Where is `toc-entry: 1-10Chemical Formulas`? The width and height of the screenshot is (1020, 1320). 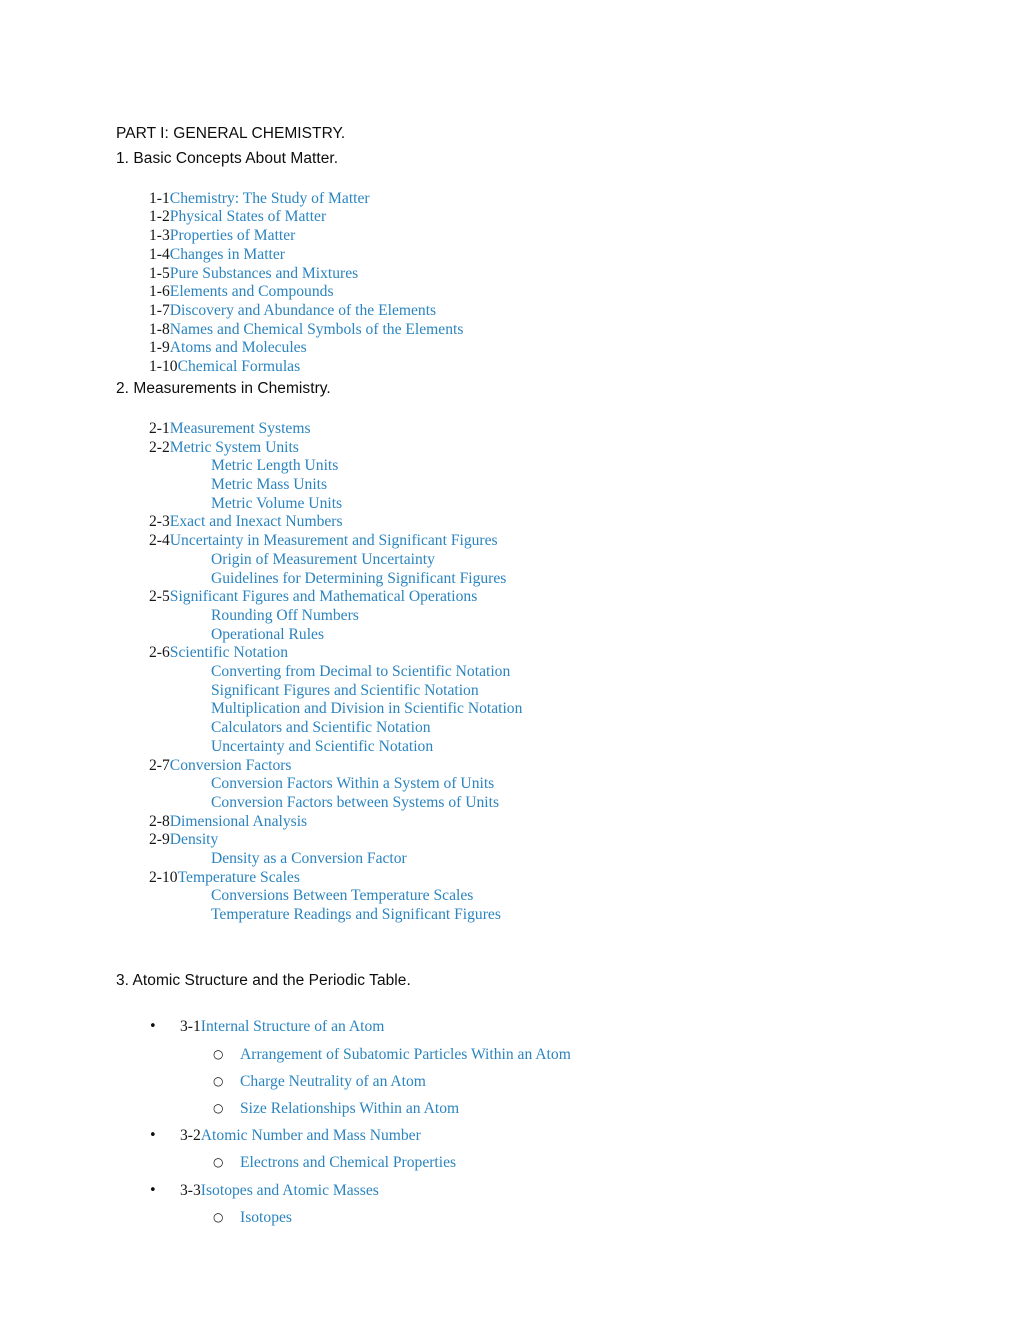
toc-entry: 1-10Chemical Formulas is located at coordinates (510, 367).